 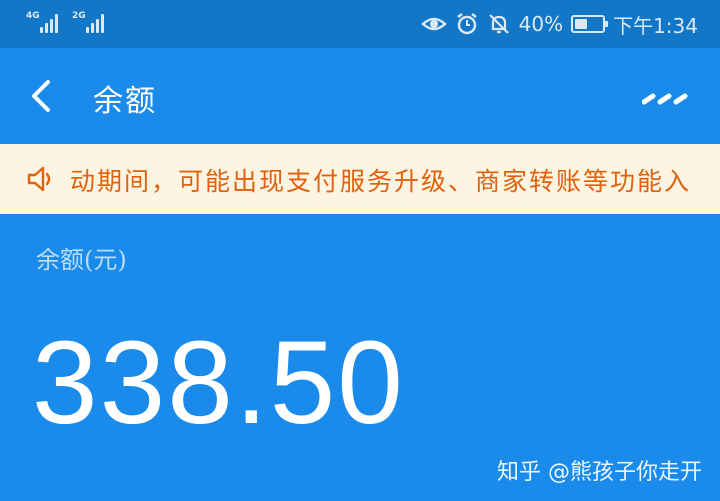 I want to click on watermark: 知乎 @熊孩子你走开, so click(x=599, y=472).